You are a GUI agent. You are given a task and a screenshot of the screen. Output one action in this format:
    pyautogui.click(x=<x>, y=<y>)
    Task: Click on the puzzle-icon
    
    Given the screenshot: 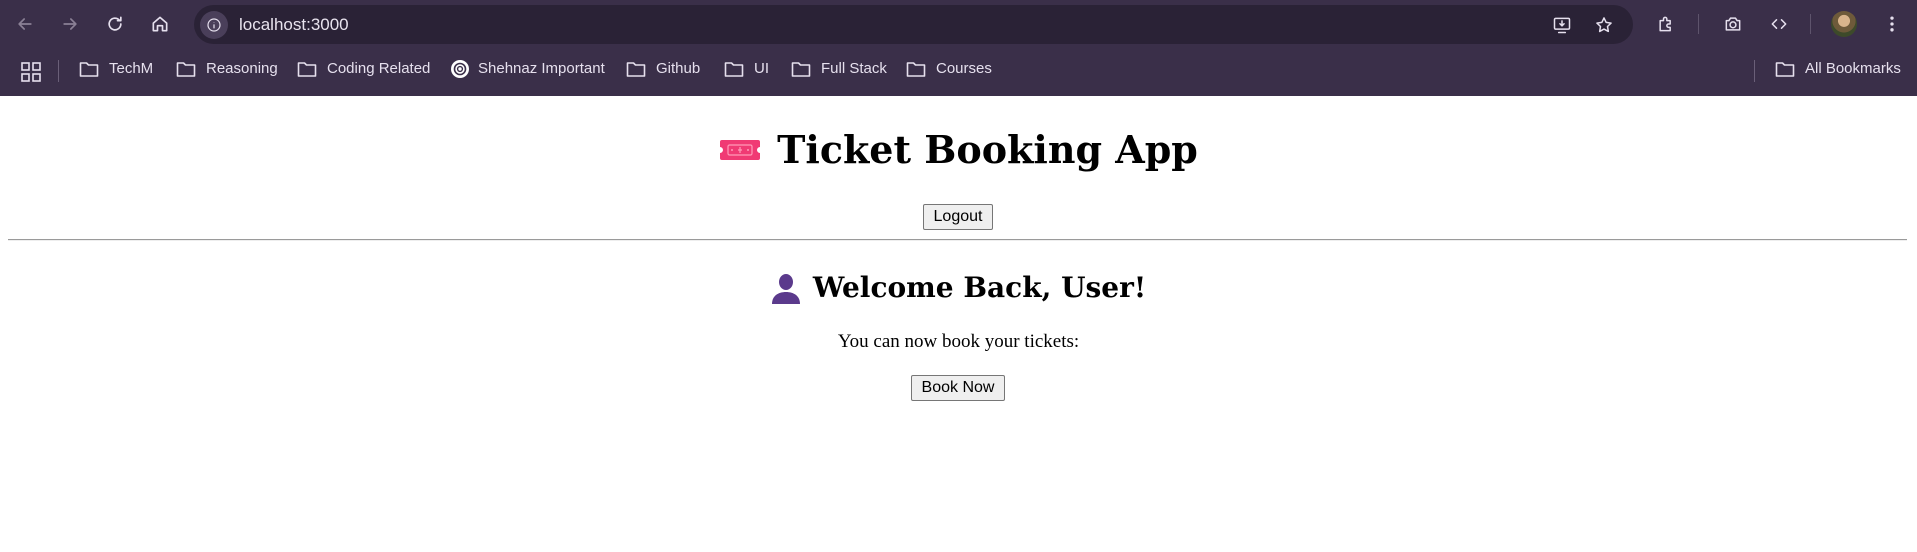 What is the action you would take?
    pyautogui.click(x=1665, y=24)
    